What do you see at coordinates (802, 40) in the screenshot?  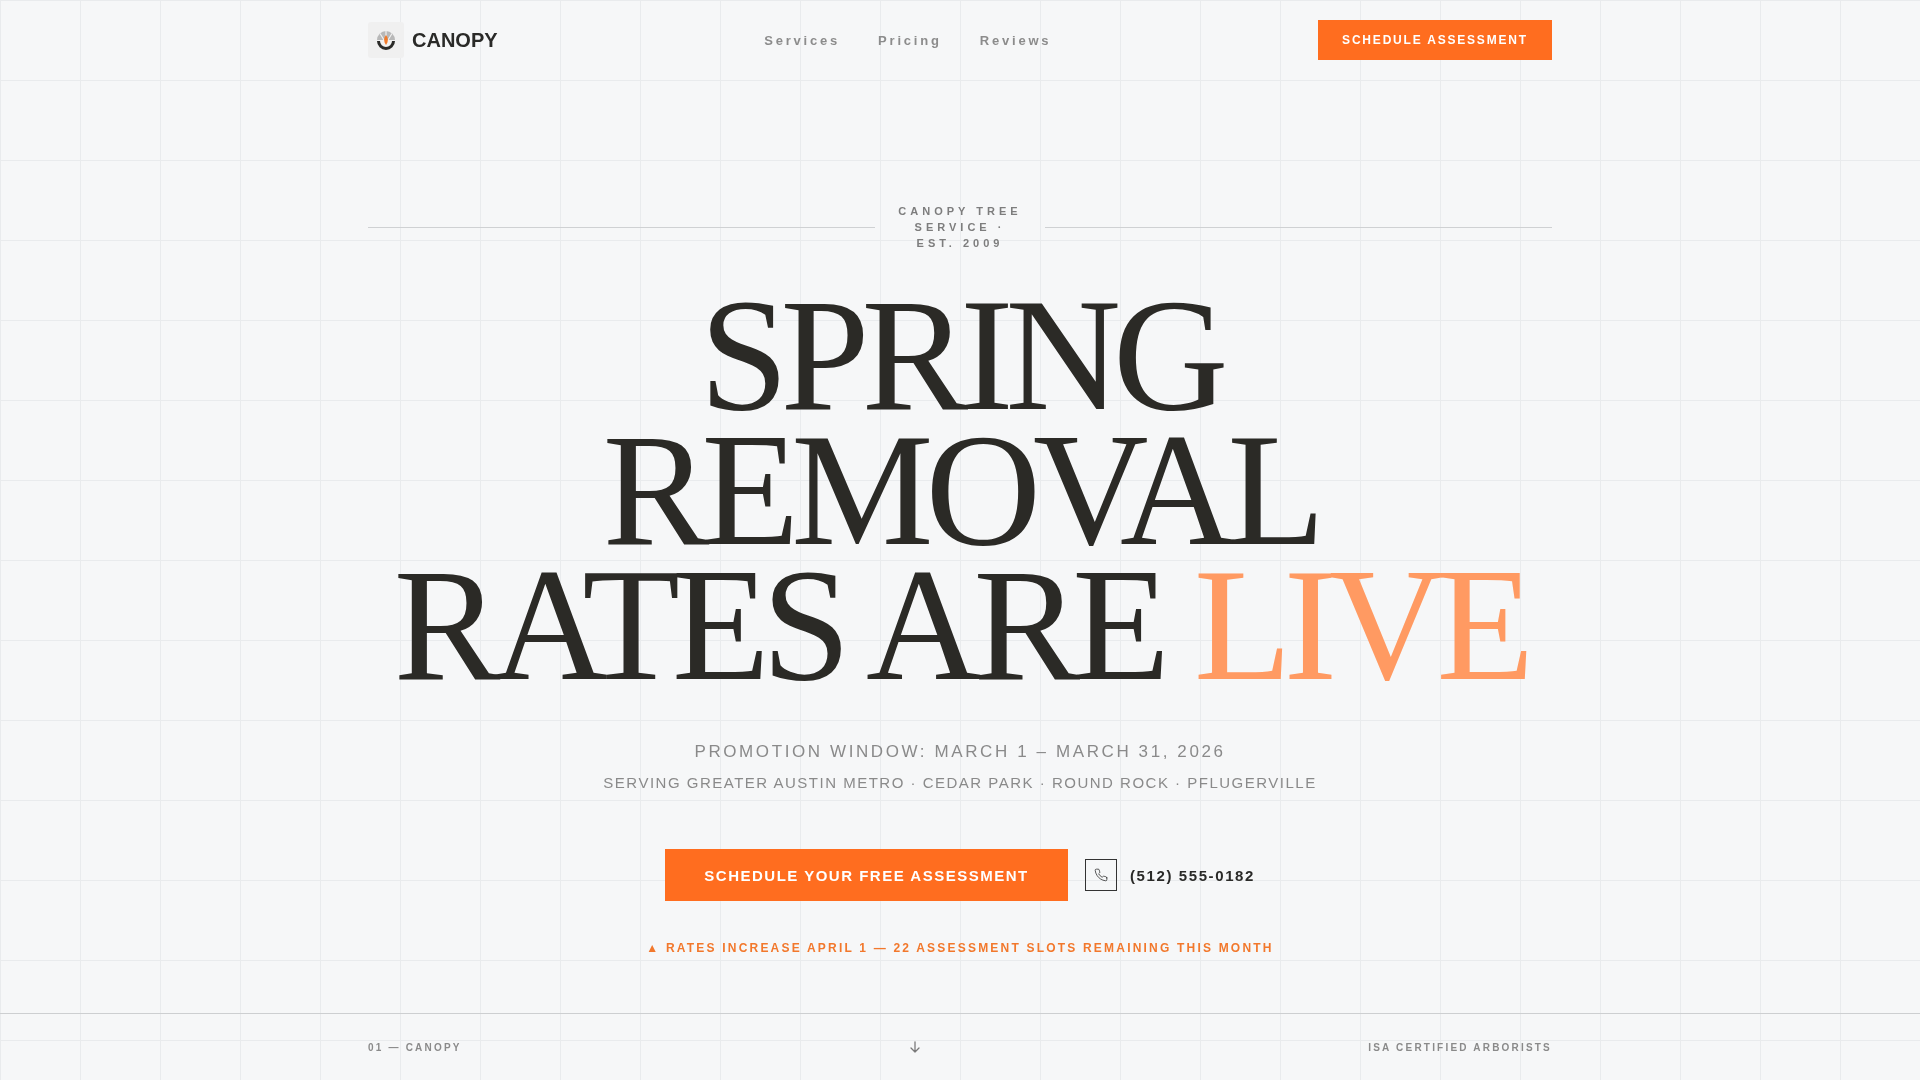 I see `nav-link: Services` at bounding box center [802, 40].